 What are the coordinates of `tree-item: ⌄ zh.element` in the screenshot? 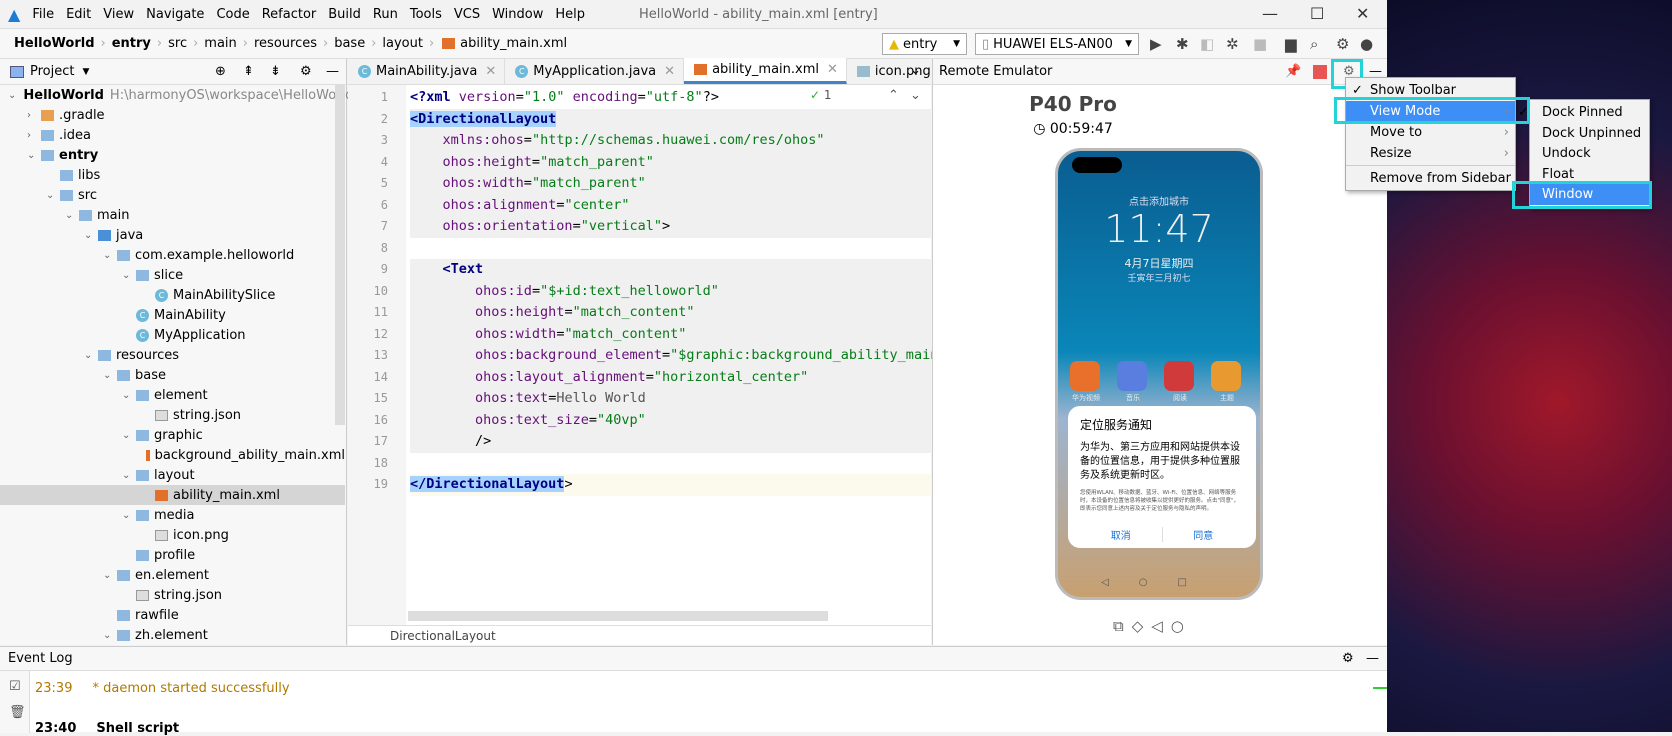 It's located at (172, 635).